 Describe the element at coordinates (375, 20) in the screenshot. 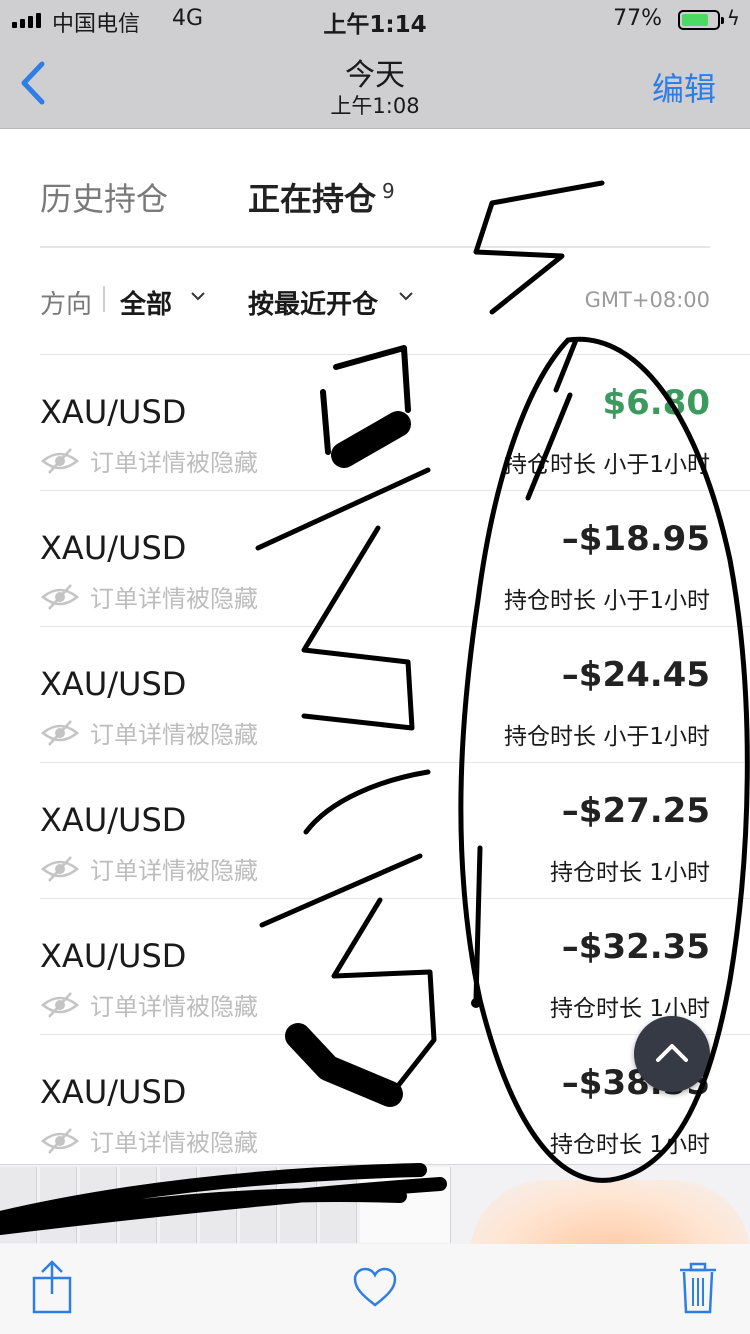

I see `status-bar: 中国电信 4G 上午1:14 77% ϟ` at that location.